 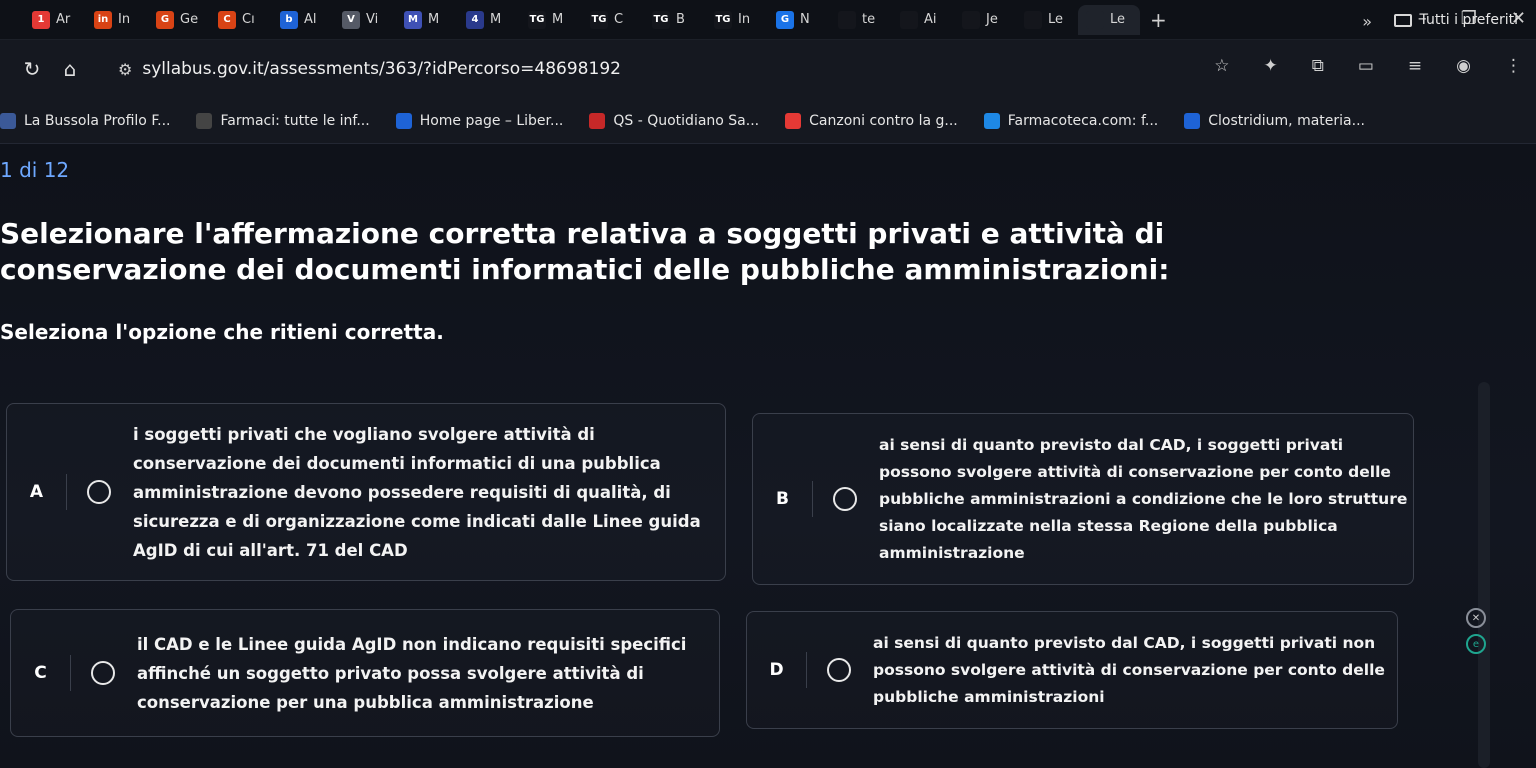 I want to click on tab-label: C, so click(x=619, y=19).